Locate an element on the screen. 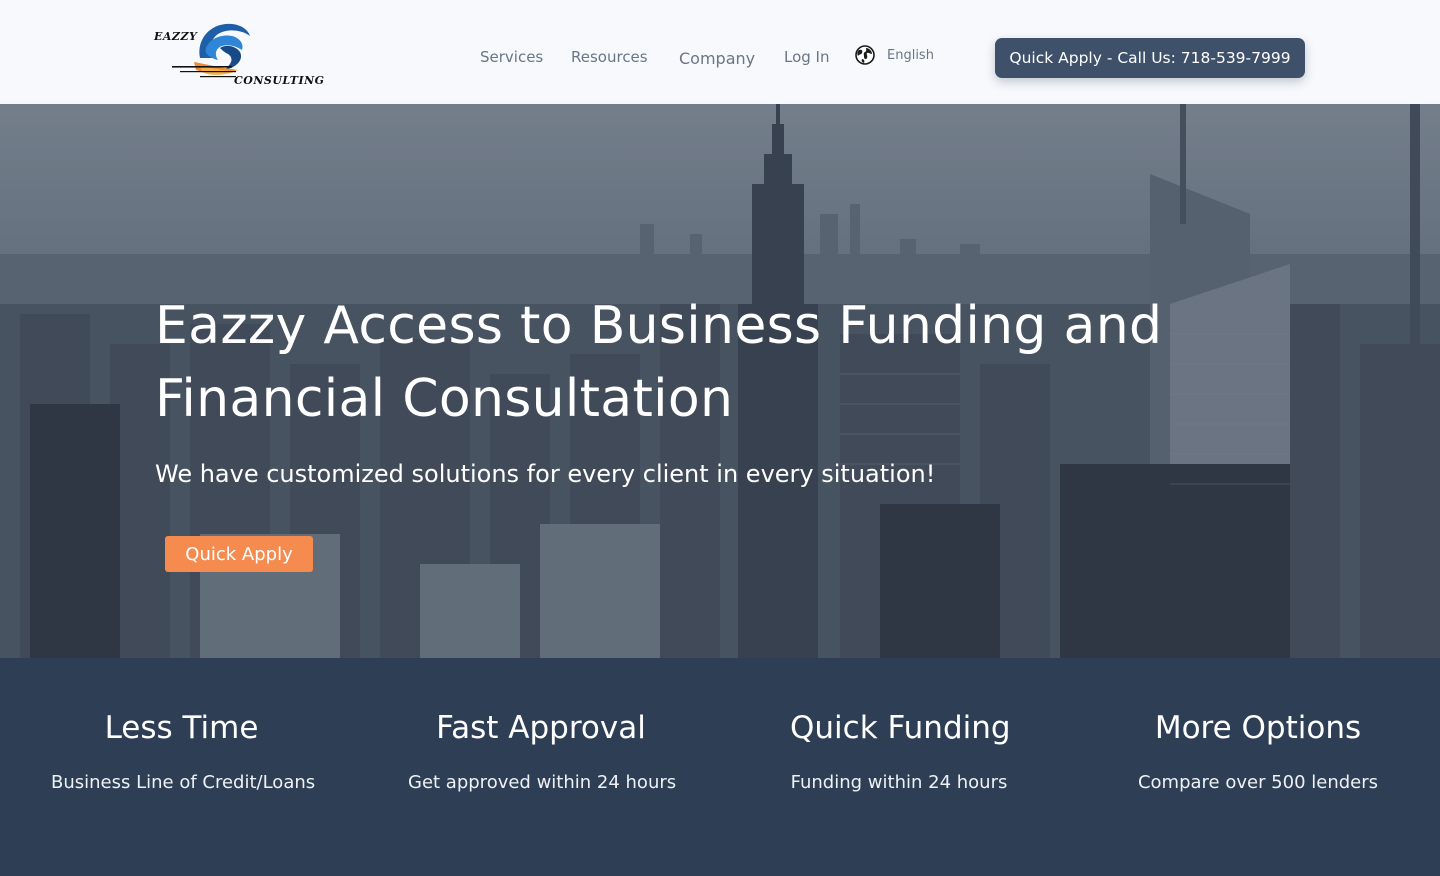 The image size is (1440, 876). feature-title: Less Time is located at coordinates (181, 728).